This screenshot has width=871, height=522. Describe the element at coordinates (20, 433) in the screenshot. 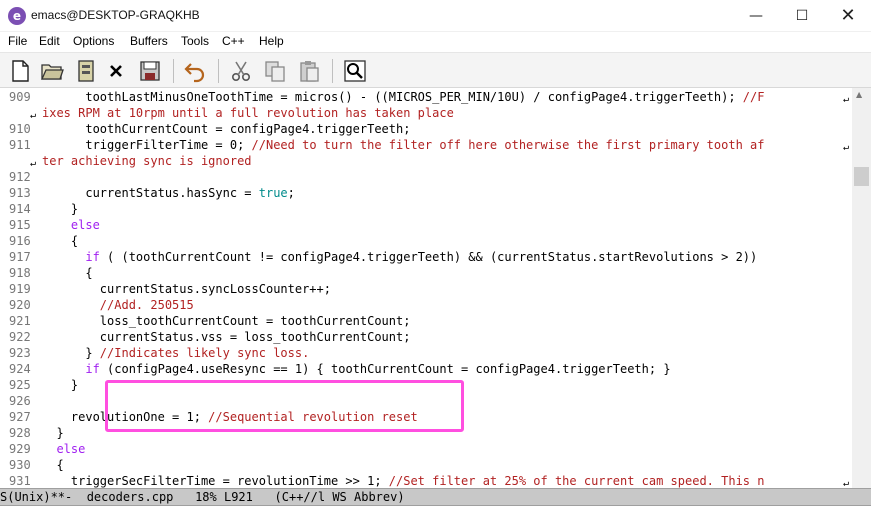

I see `line-number: 928` at that location.